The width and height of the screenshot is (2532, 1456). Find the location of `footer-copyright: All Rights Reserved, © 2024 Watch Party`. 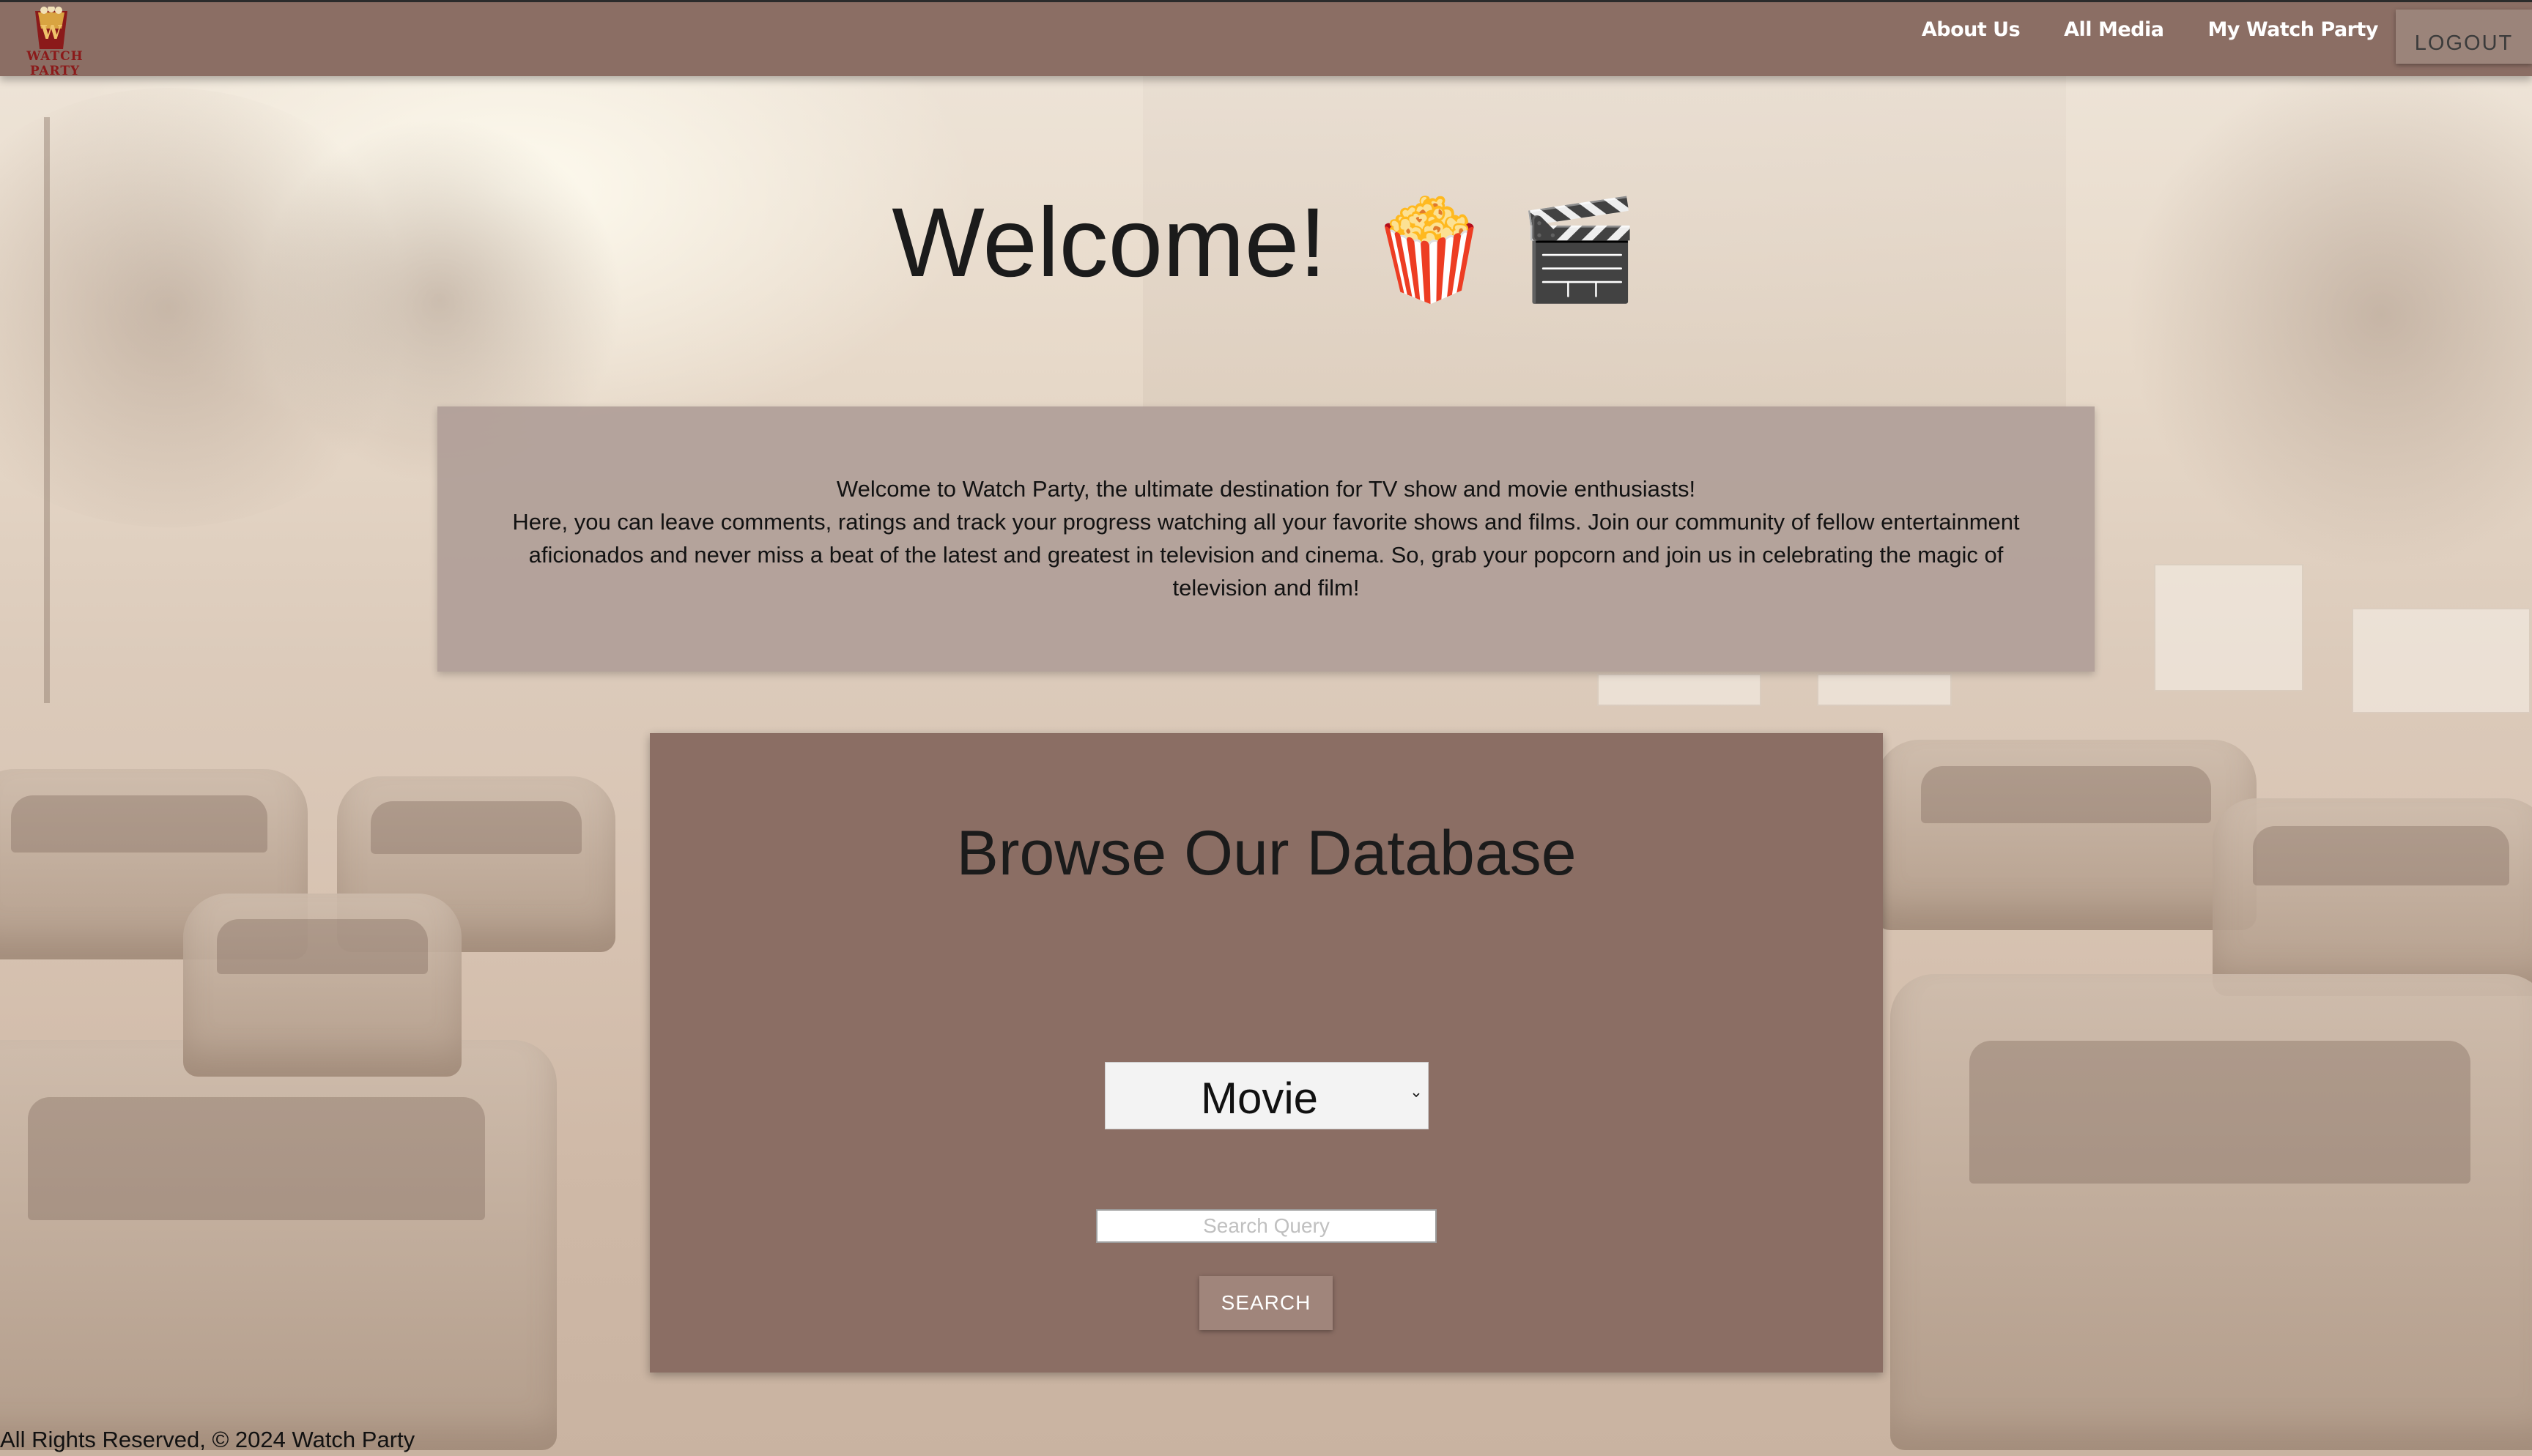

footer-copyright: All Rights Reserved, © 2024 Watch Party is located at coordinates (207, 1439).